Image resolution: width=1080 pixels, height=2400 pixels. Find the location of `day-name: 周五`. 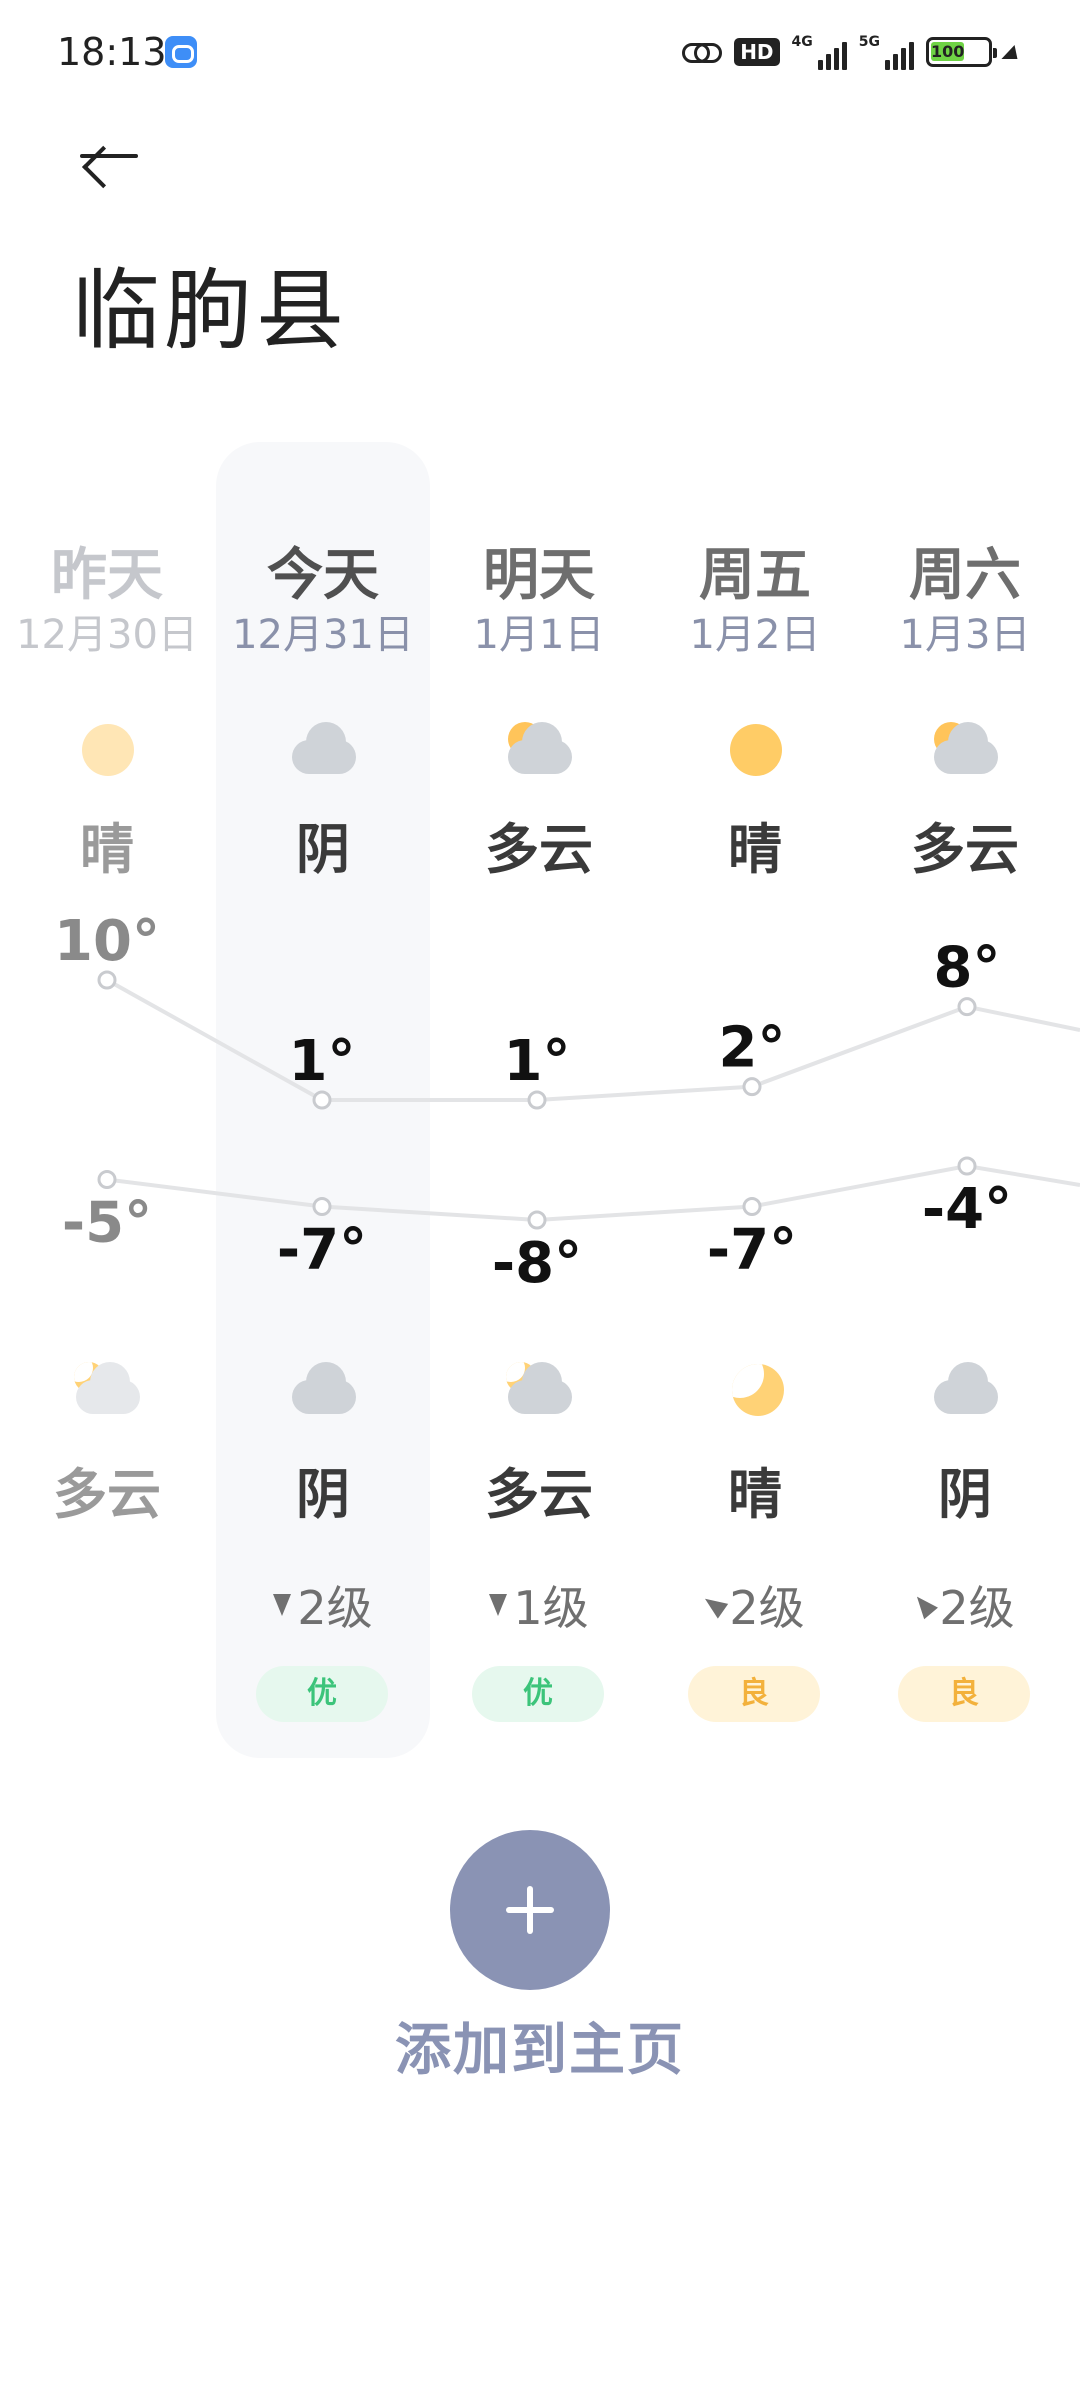

day-name: 周五 is located at coordinates (755, 575).